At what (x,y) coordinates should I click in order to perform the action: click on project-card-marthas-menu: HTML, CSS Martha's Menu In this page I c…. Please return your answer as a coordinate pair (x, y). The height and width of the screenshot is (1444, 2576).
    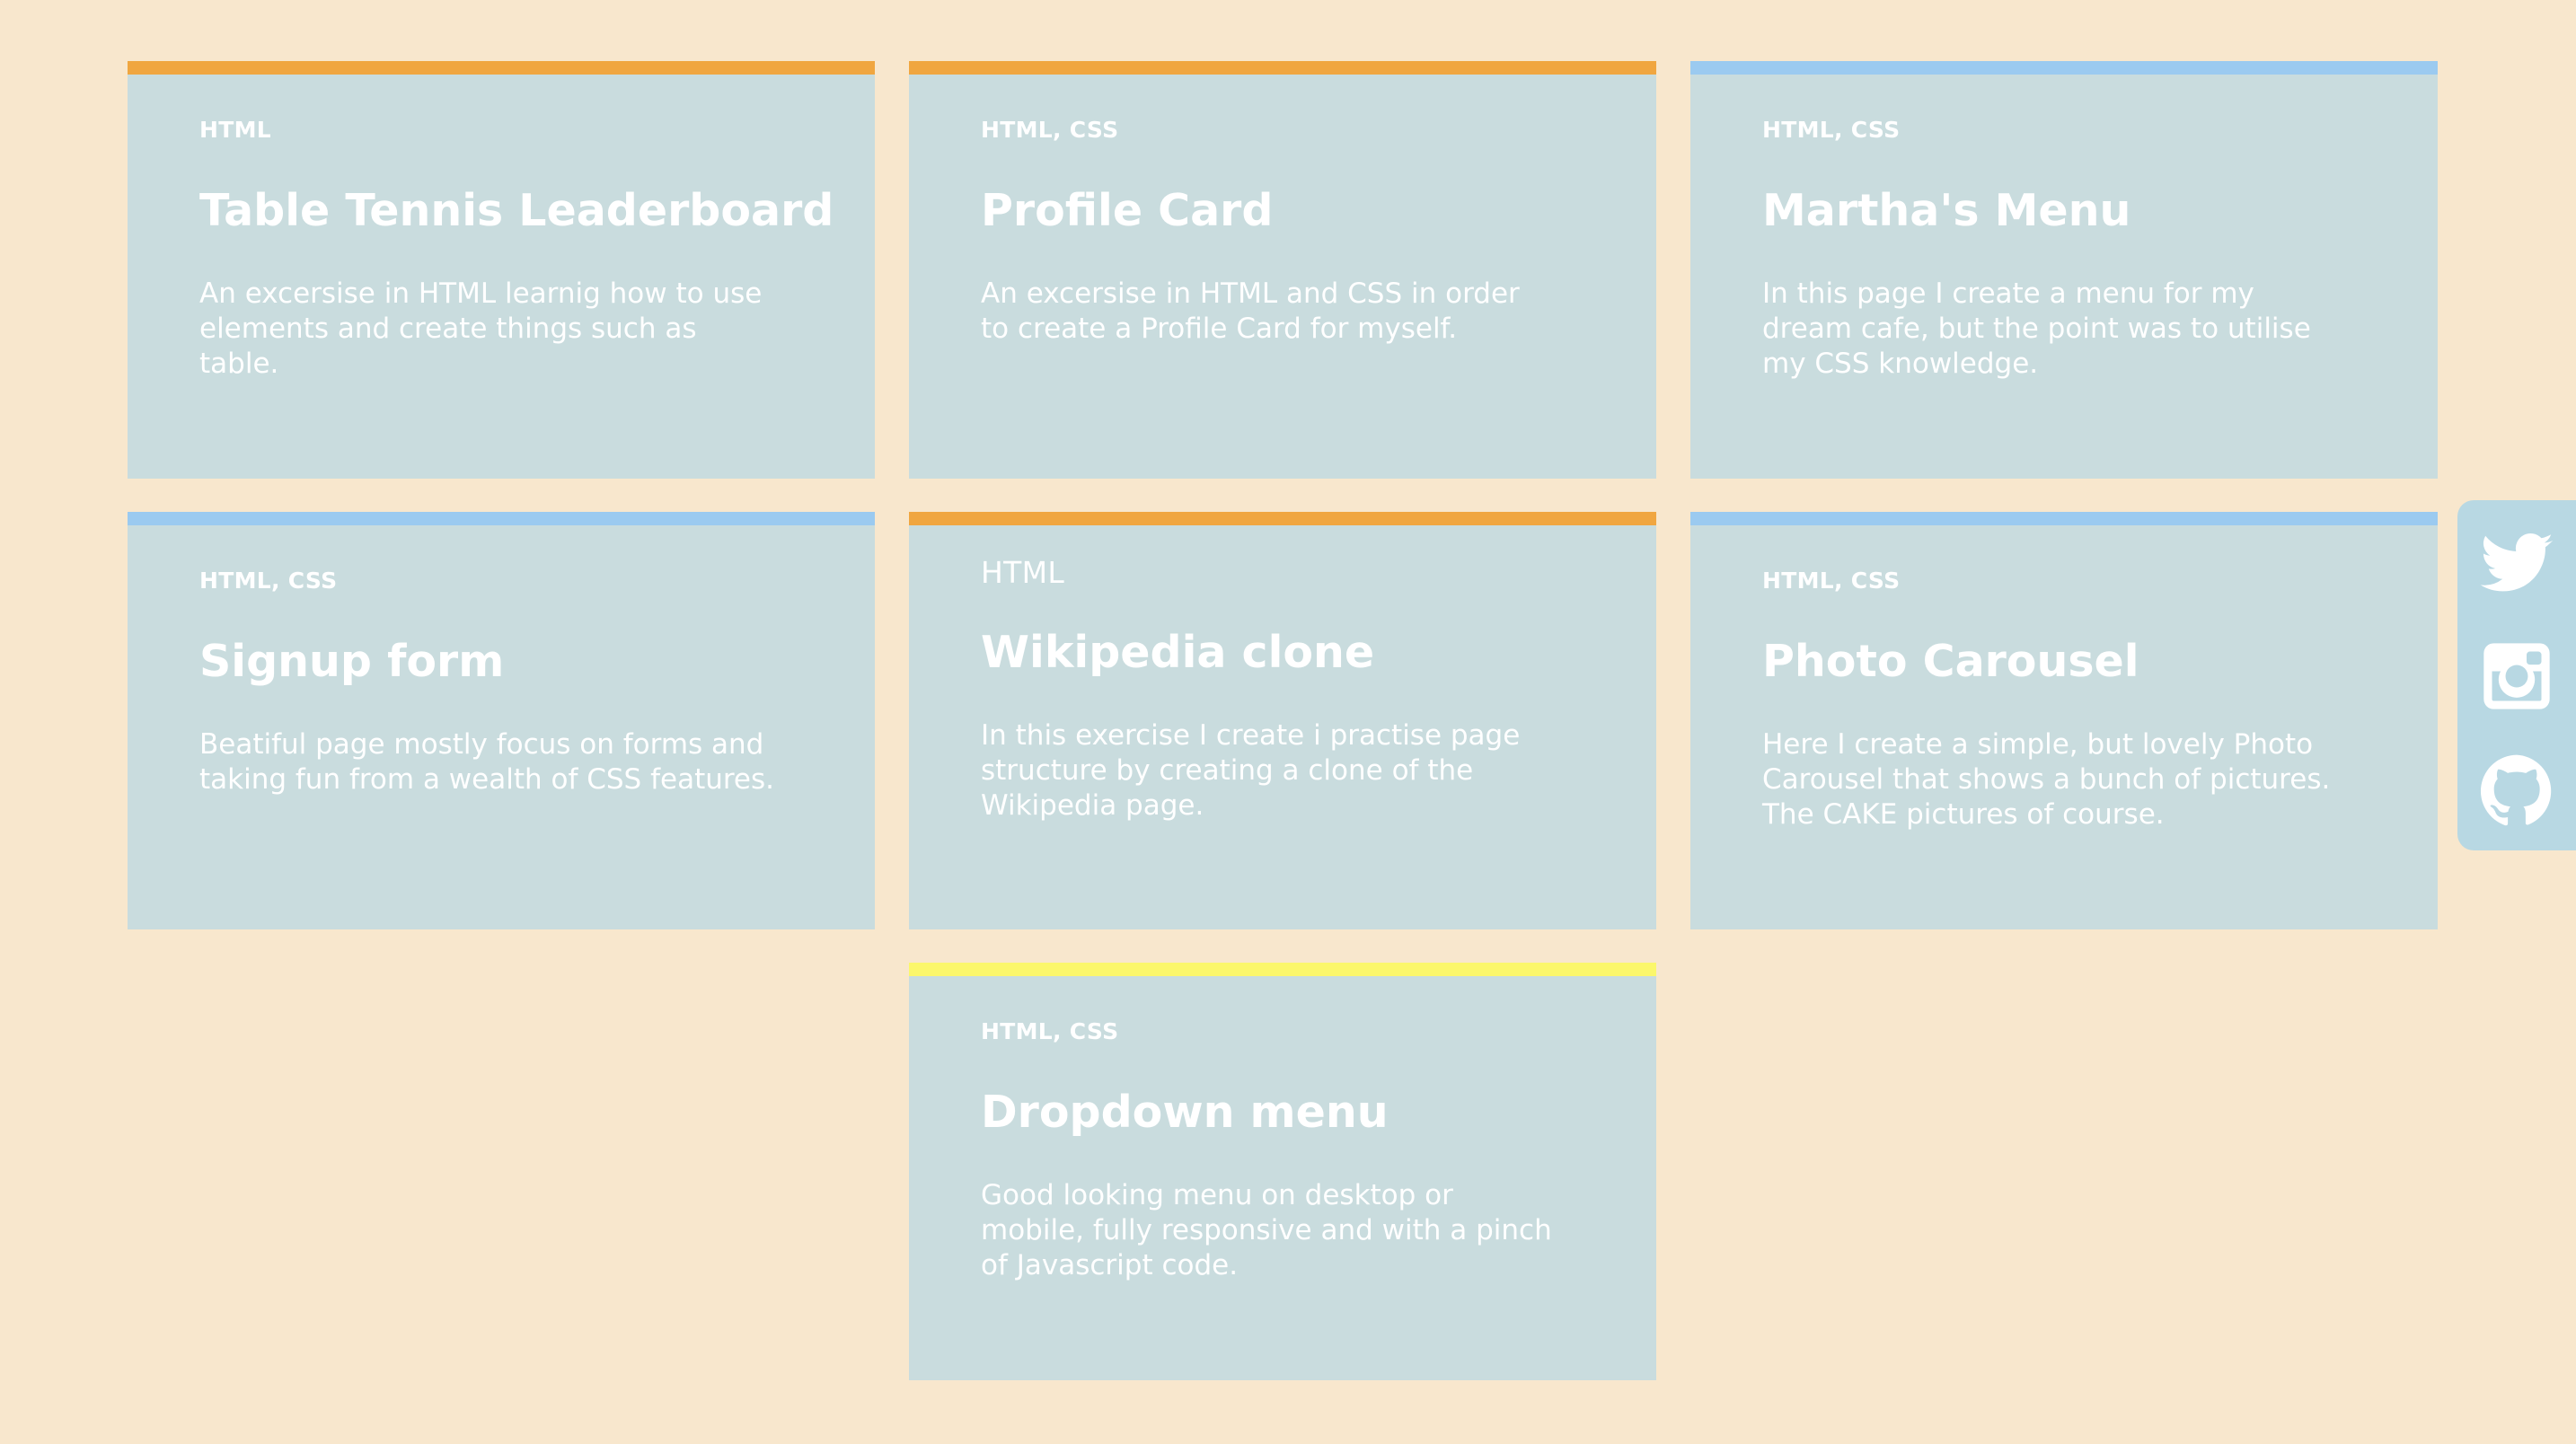
    Looking at the image, I should click on (2064, 270).